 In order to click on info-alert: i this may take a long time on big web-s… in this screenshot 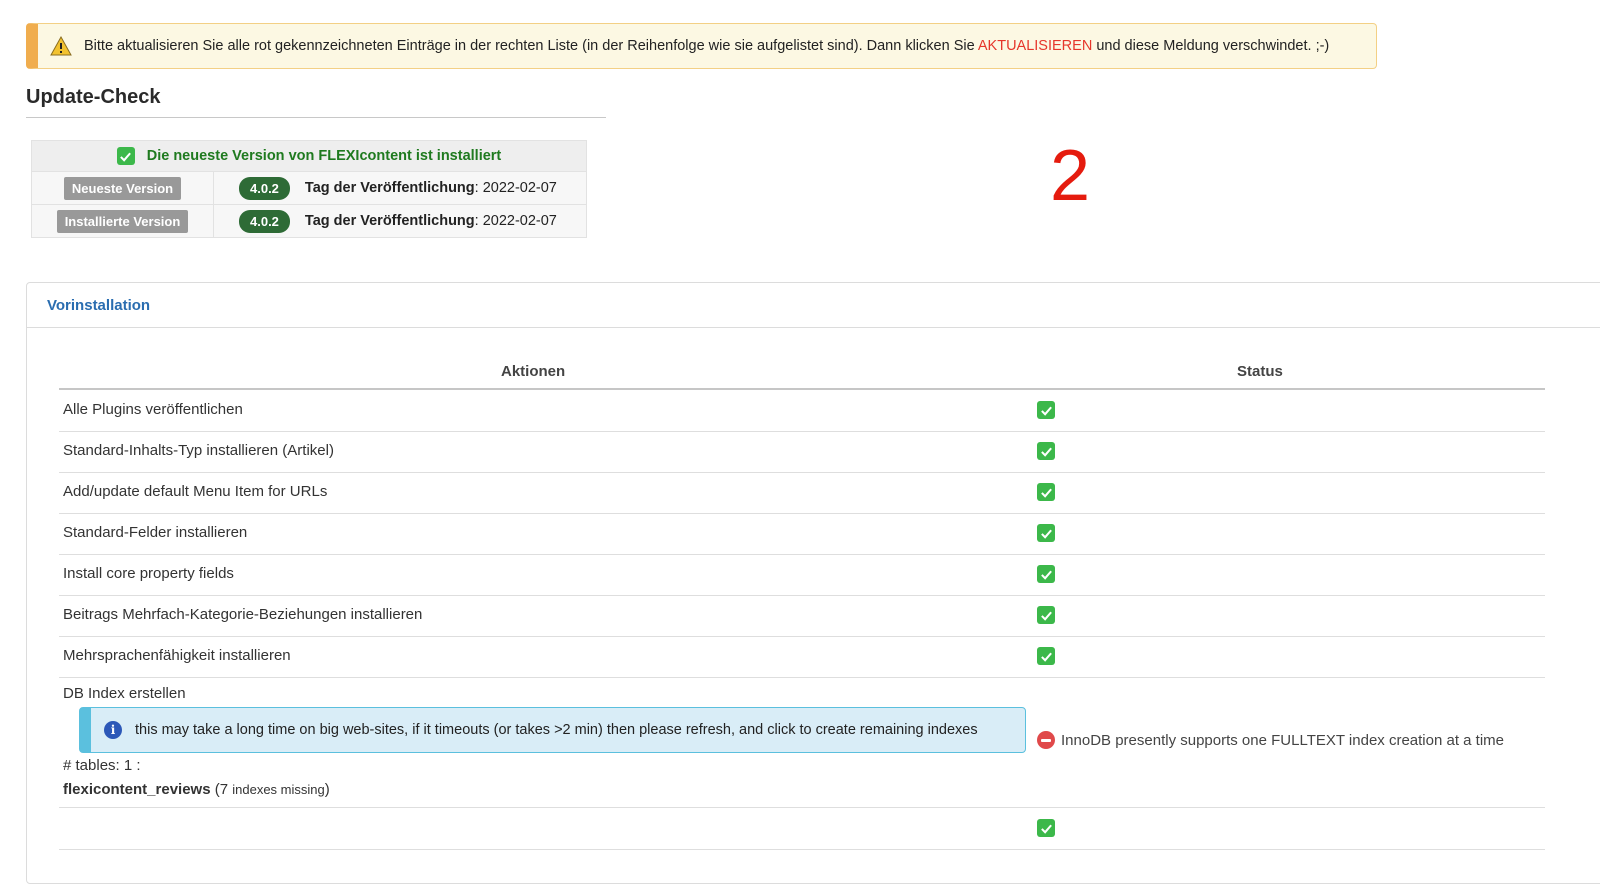, I will do `click(552, 730)`.